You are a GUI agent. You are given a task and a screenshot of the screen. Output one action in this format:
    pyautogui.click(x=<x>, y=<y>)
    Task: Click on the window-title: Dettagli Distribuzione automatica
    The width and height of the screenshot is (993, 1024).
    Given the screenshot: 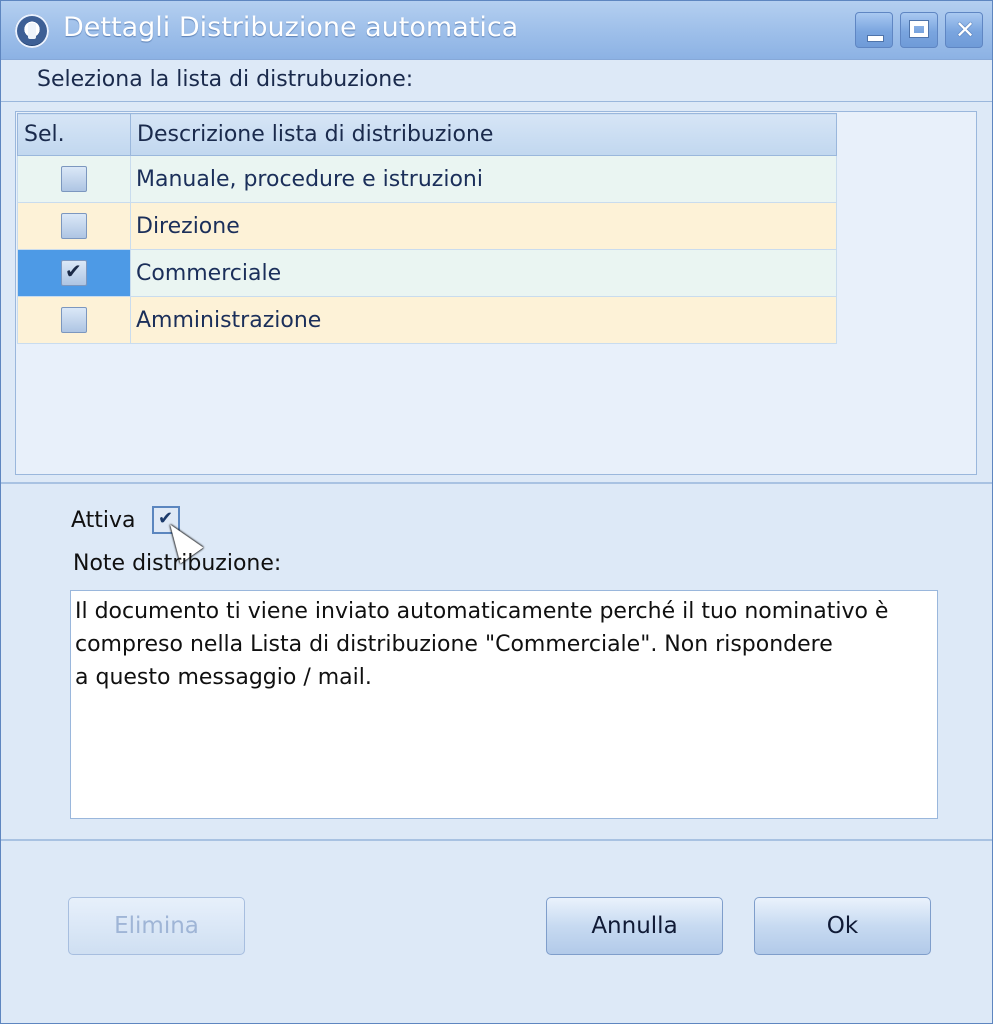 What is the action you would take?
    pyautogui.click(x=291, y=27)
    